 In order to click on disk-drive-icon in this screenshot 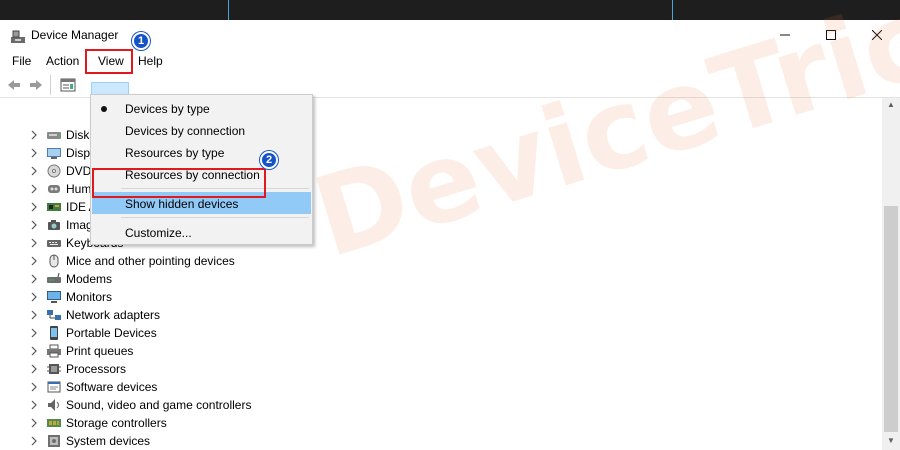, I will do `click(54, 135)`.